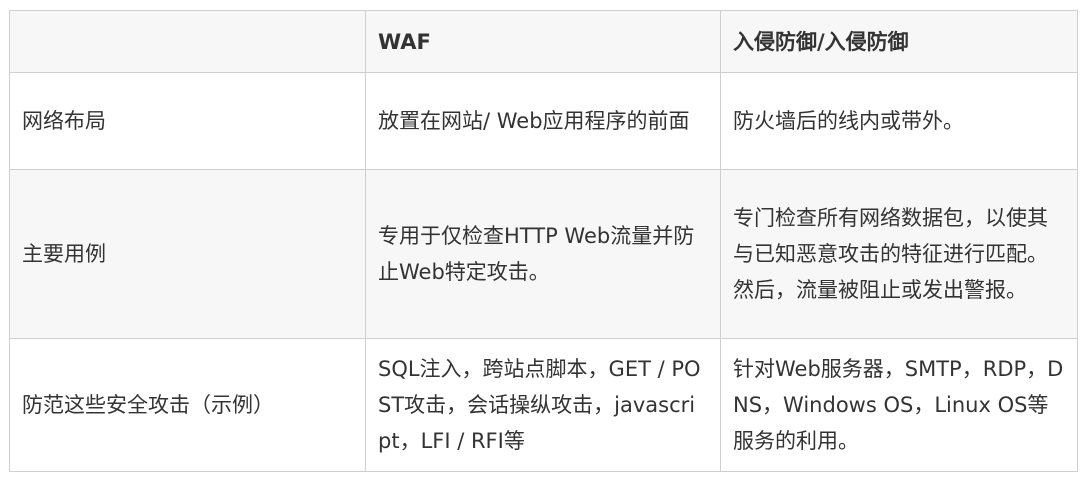  What do you see at coordinates (187, 405) in the screenshot?
I see `row-label: 防范这些安全攻击（示例）` at bounding box center [187, 405].